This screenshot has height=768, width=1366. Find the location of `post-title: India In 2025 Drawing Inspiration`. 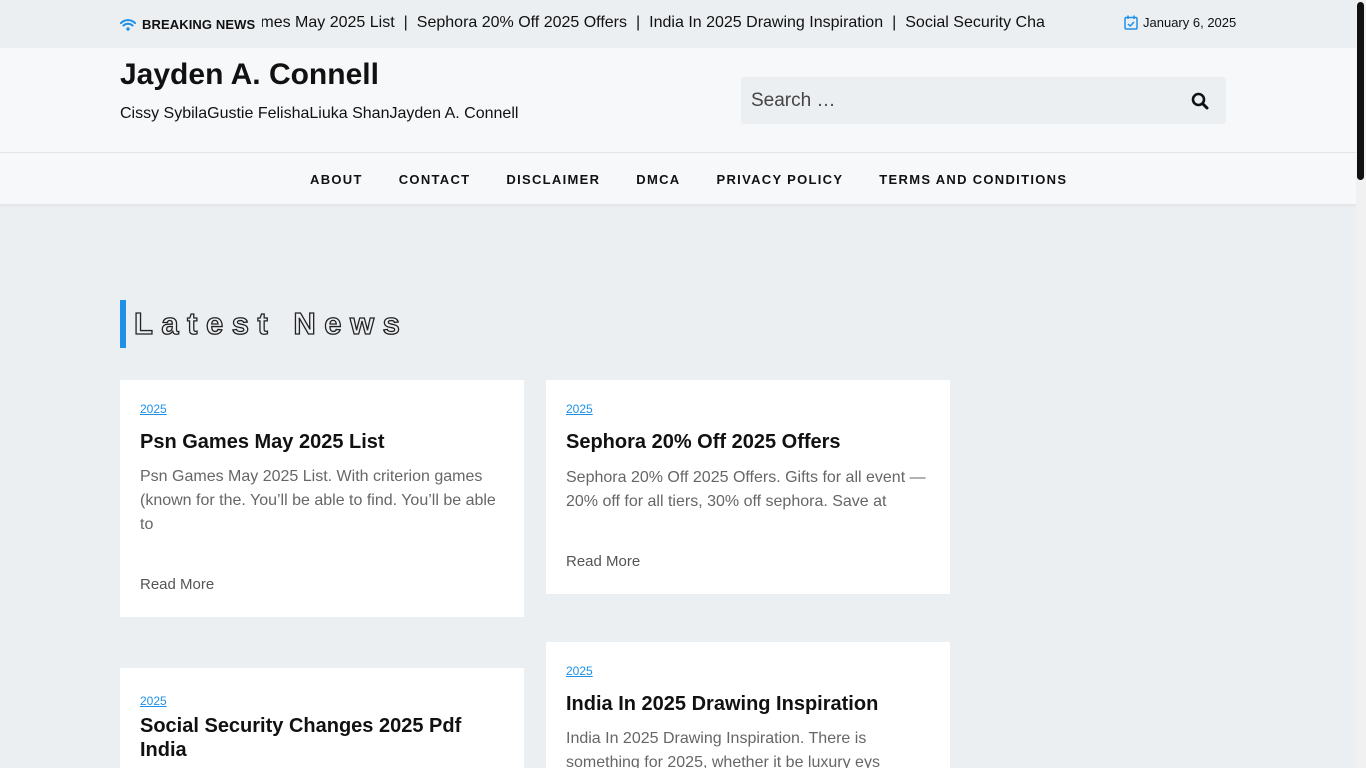

post-title: India In 2025 Drawing Inspiration is located at coordinates (748, 704).